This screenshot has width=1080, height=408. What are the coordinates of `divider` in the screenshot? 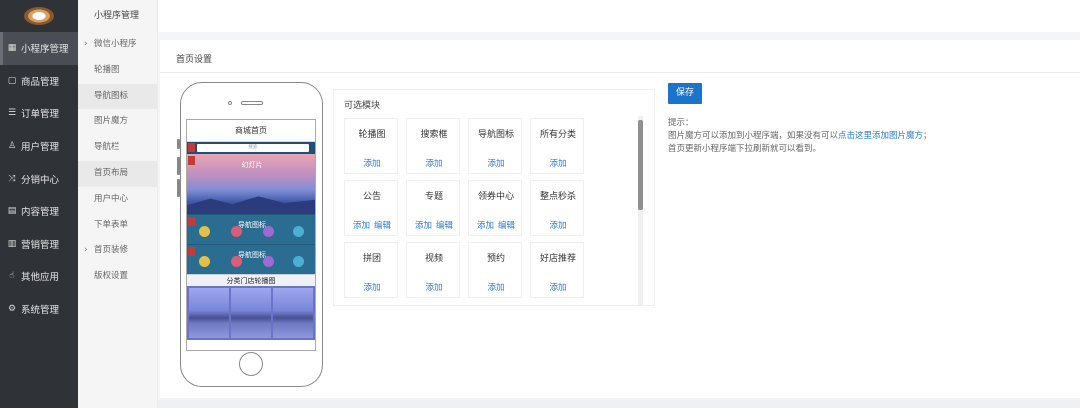 It's located at (620, 72).